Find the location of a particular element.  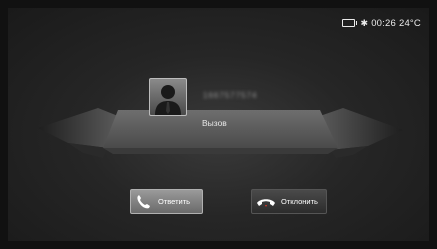

caller-number: 1667577574 is located at coordinates (230, 95).